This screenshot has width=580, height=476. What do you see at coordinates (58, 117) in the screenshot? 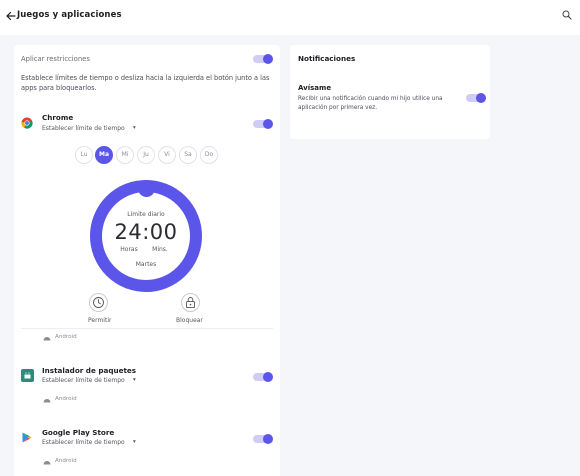
I see `app-name: Chrome` at bounding box center [58, 117].